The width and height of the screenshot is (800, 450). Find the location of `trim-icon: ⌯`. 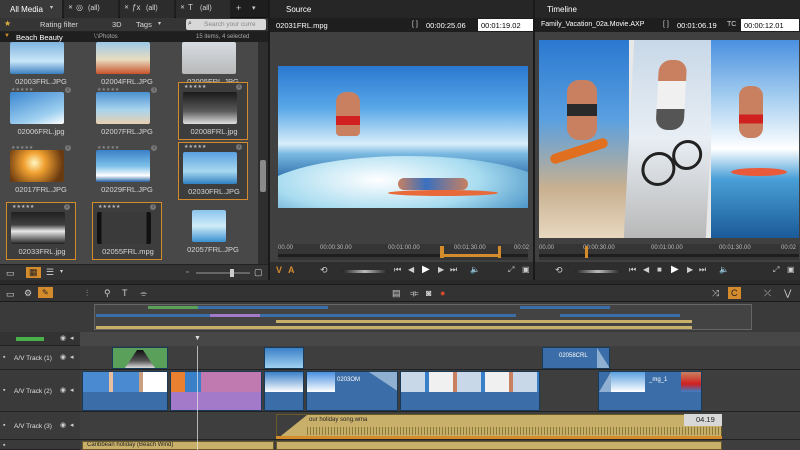

trim-icon: ⌯ is located at coordinates (143, 293).